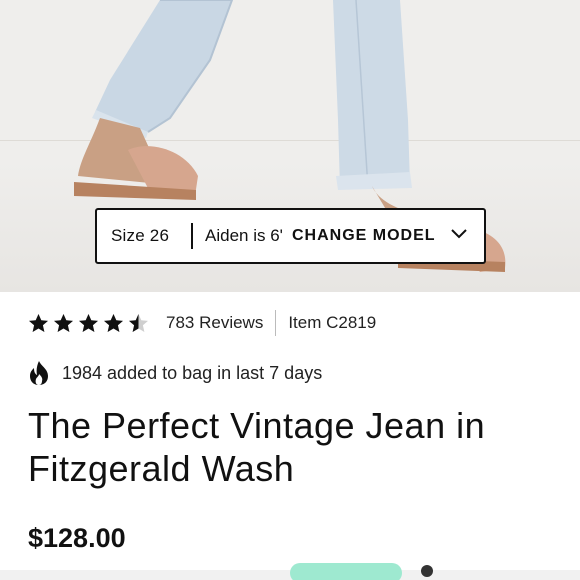 The image size is (580, 580). Describe the element at coordinates (192, 372) in the screenshot. I see `added-to-bag-text: 1984 added to bag in last 7 days` at that location.